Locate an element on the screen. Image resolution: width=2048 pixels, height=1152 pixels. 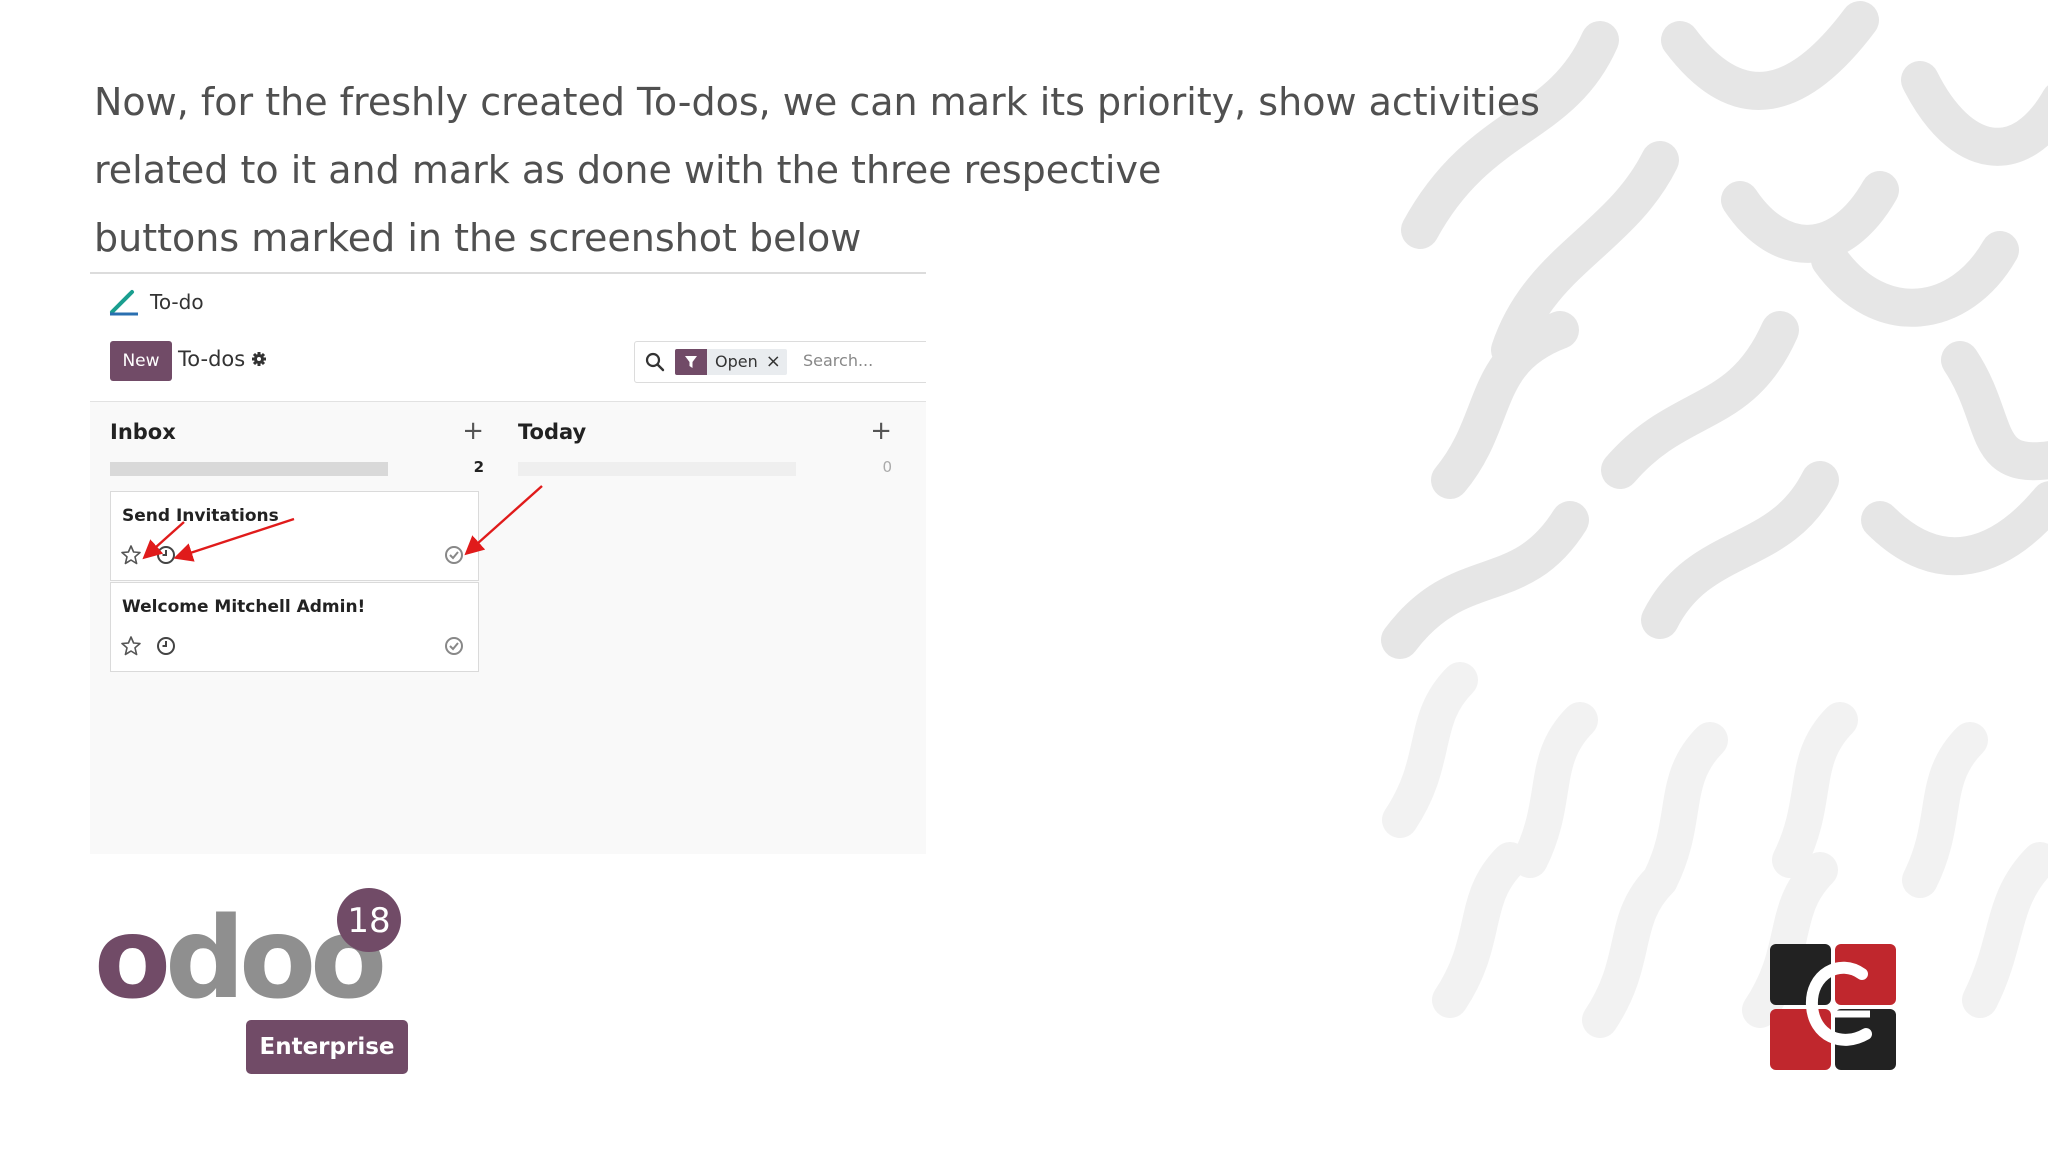
filter-icon is located at coordinates (691, 362).